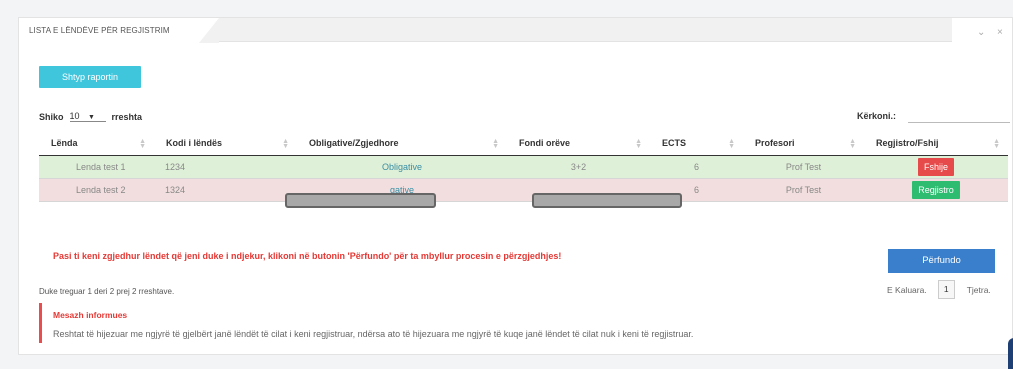 This screenshot has width=1013, height=369. I want to click on pagination-next: Tjetra., so click(979, 290).